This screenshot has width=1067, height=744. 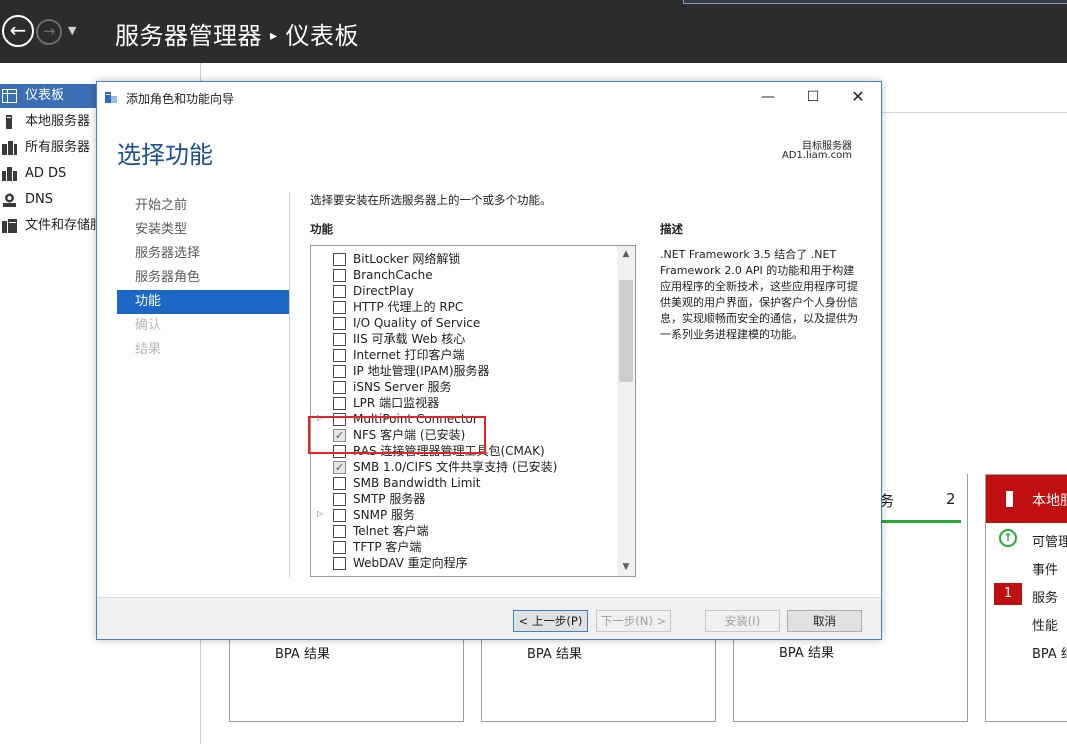 I want to click on step-server-selection: 服务器选择, so click(x=203, y=254).